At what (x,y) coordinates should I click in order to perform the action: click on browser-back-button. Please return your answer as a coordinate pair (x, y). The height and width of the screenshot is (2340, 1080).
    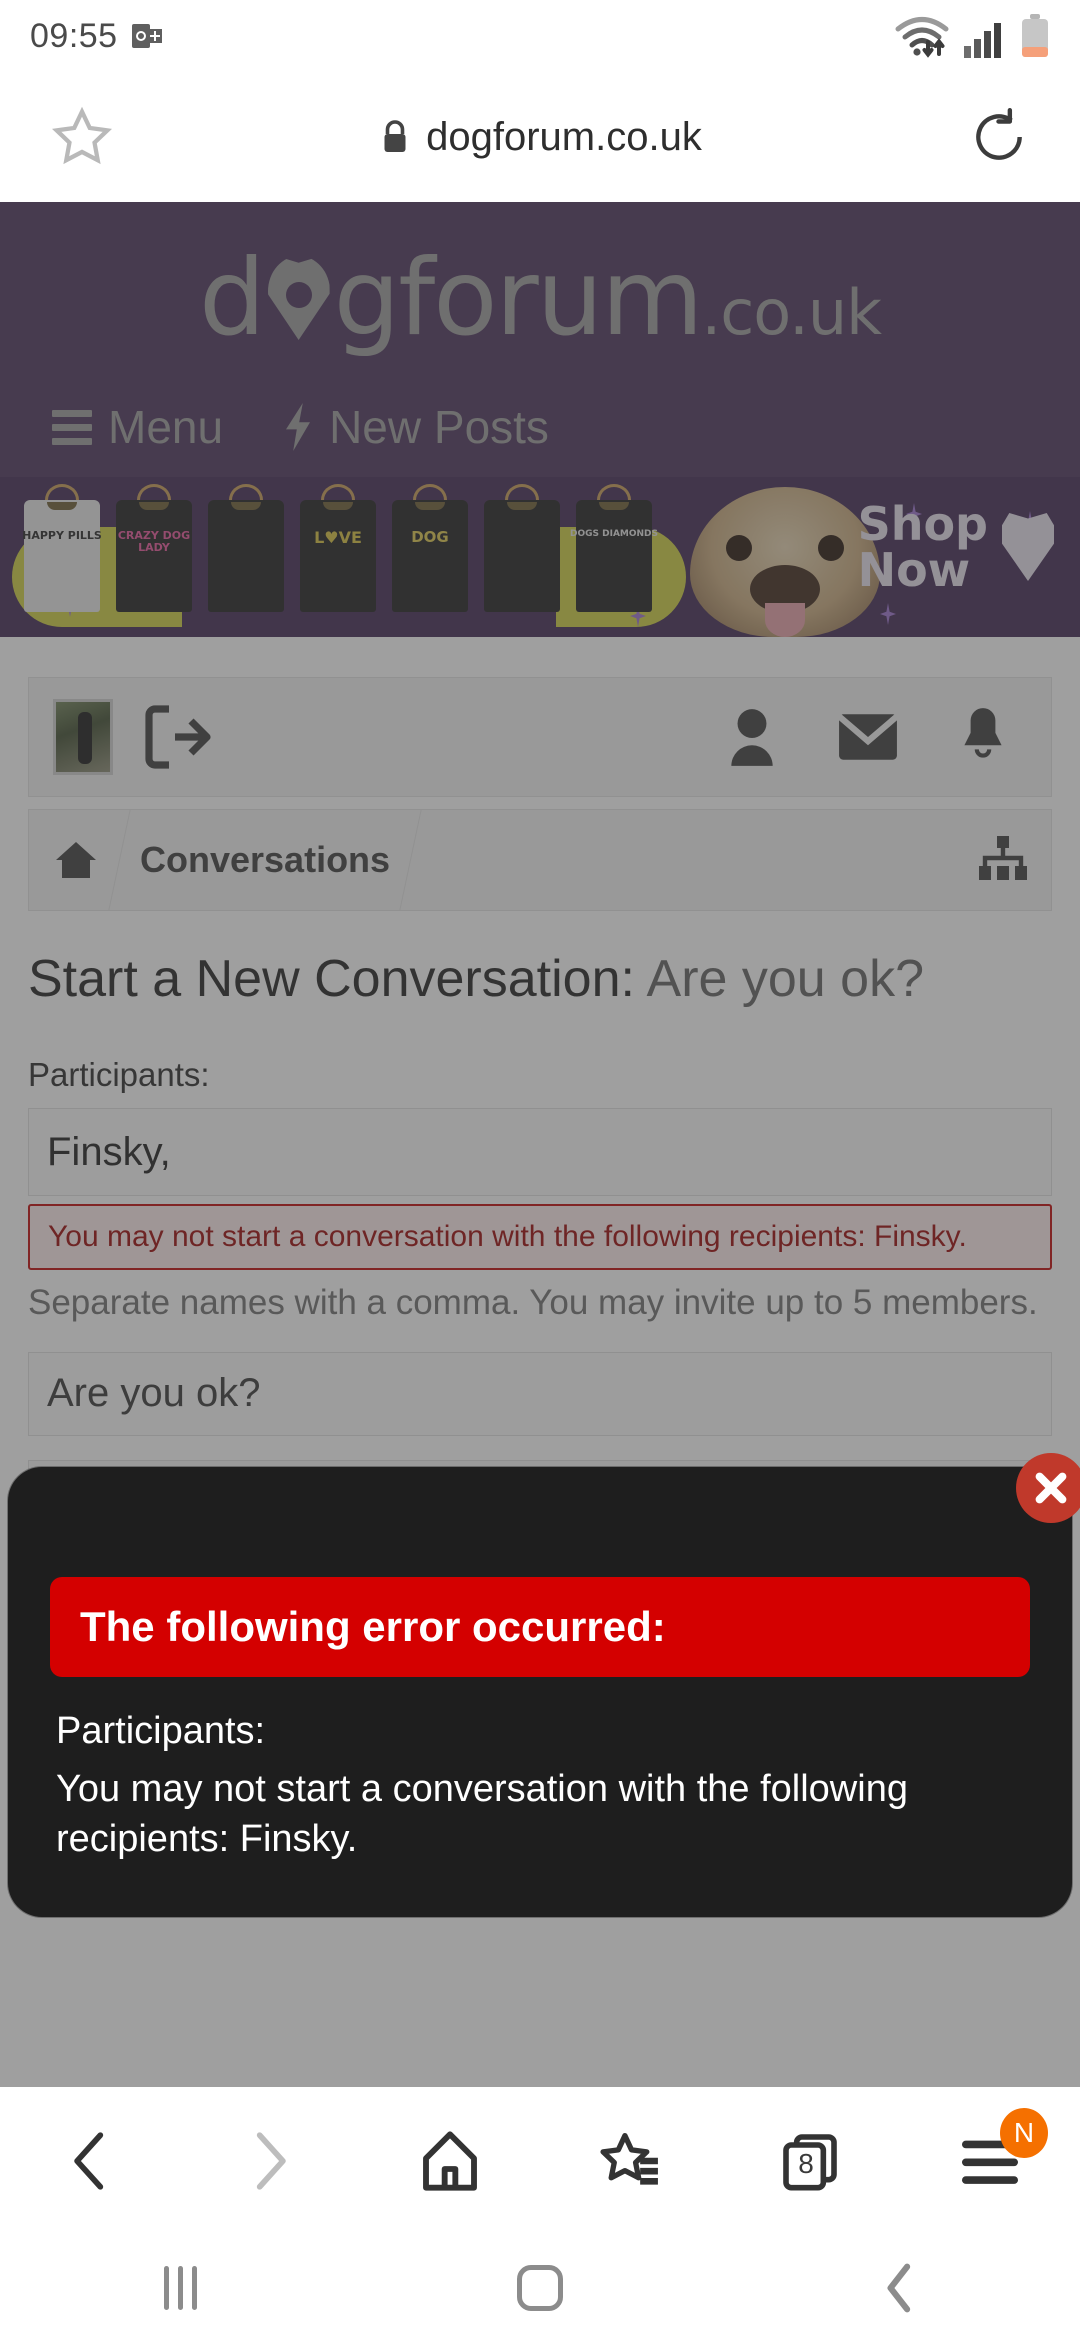
    Looking at the image, I should click on (90, 2161).